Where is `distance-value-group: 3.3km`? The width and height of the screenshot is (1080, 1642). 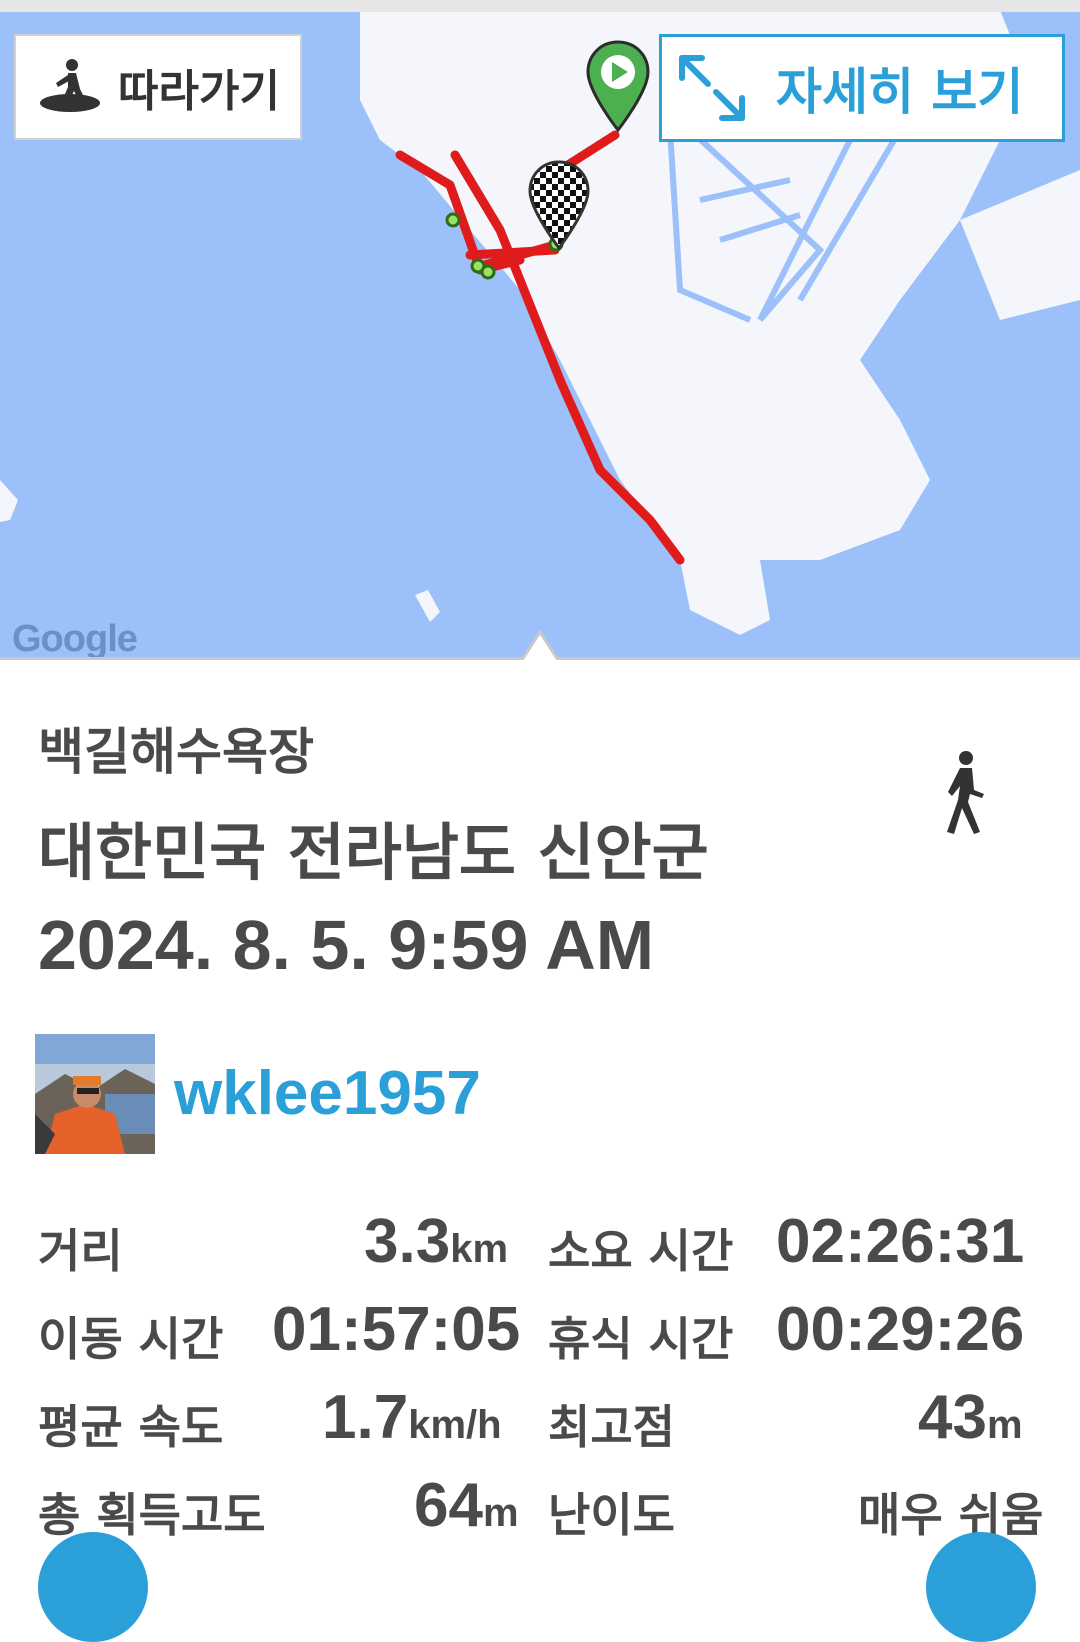
distance-value-group: 3.3km is located at coordinates (436, 1241).